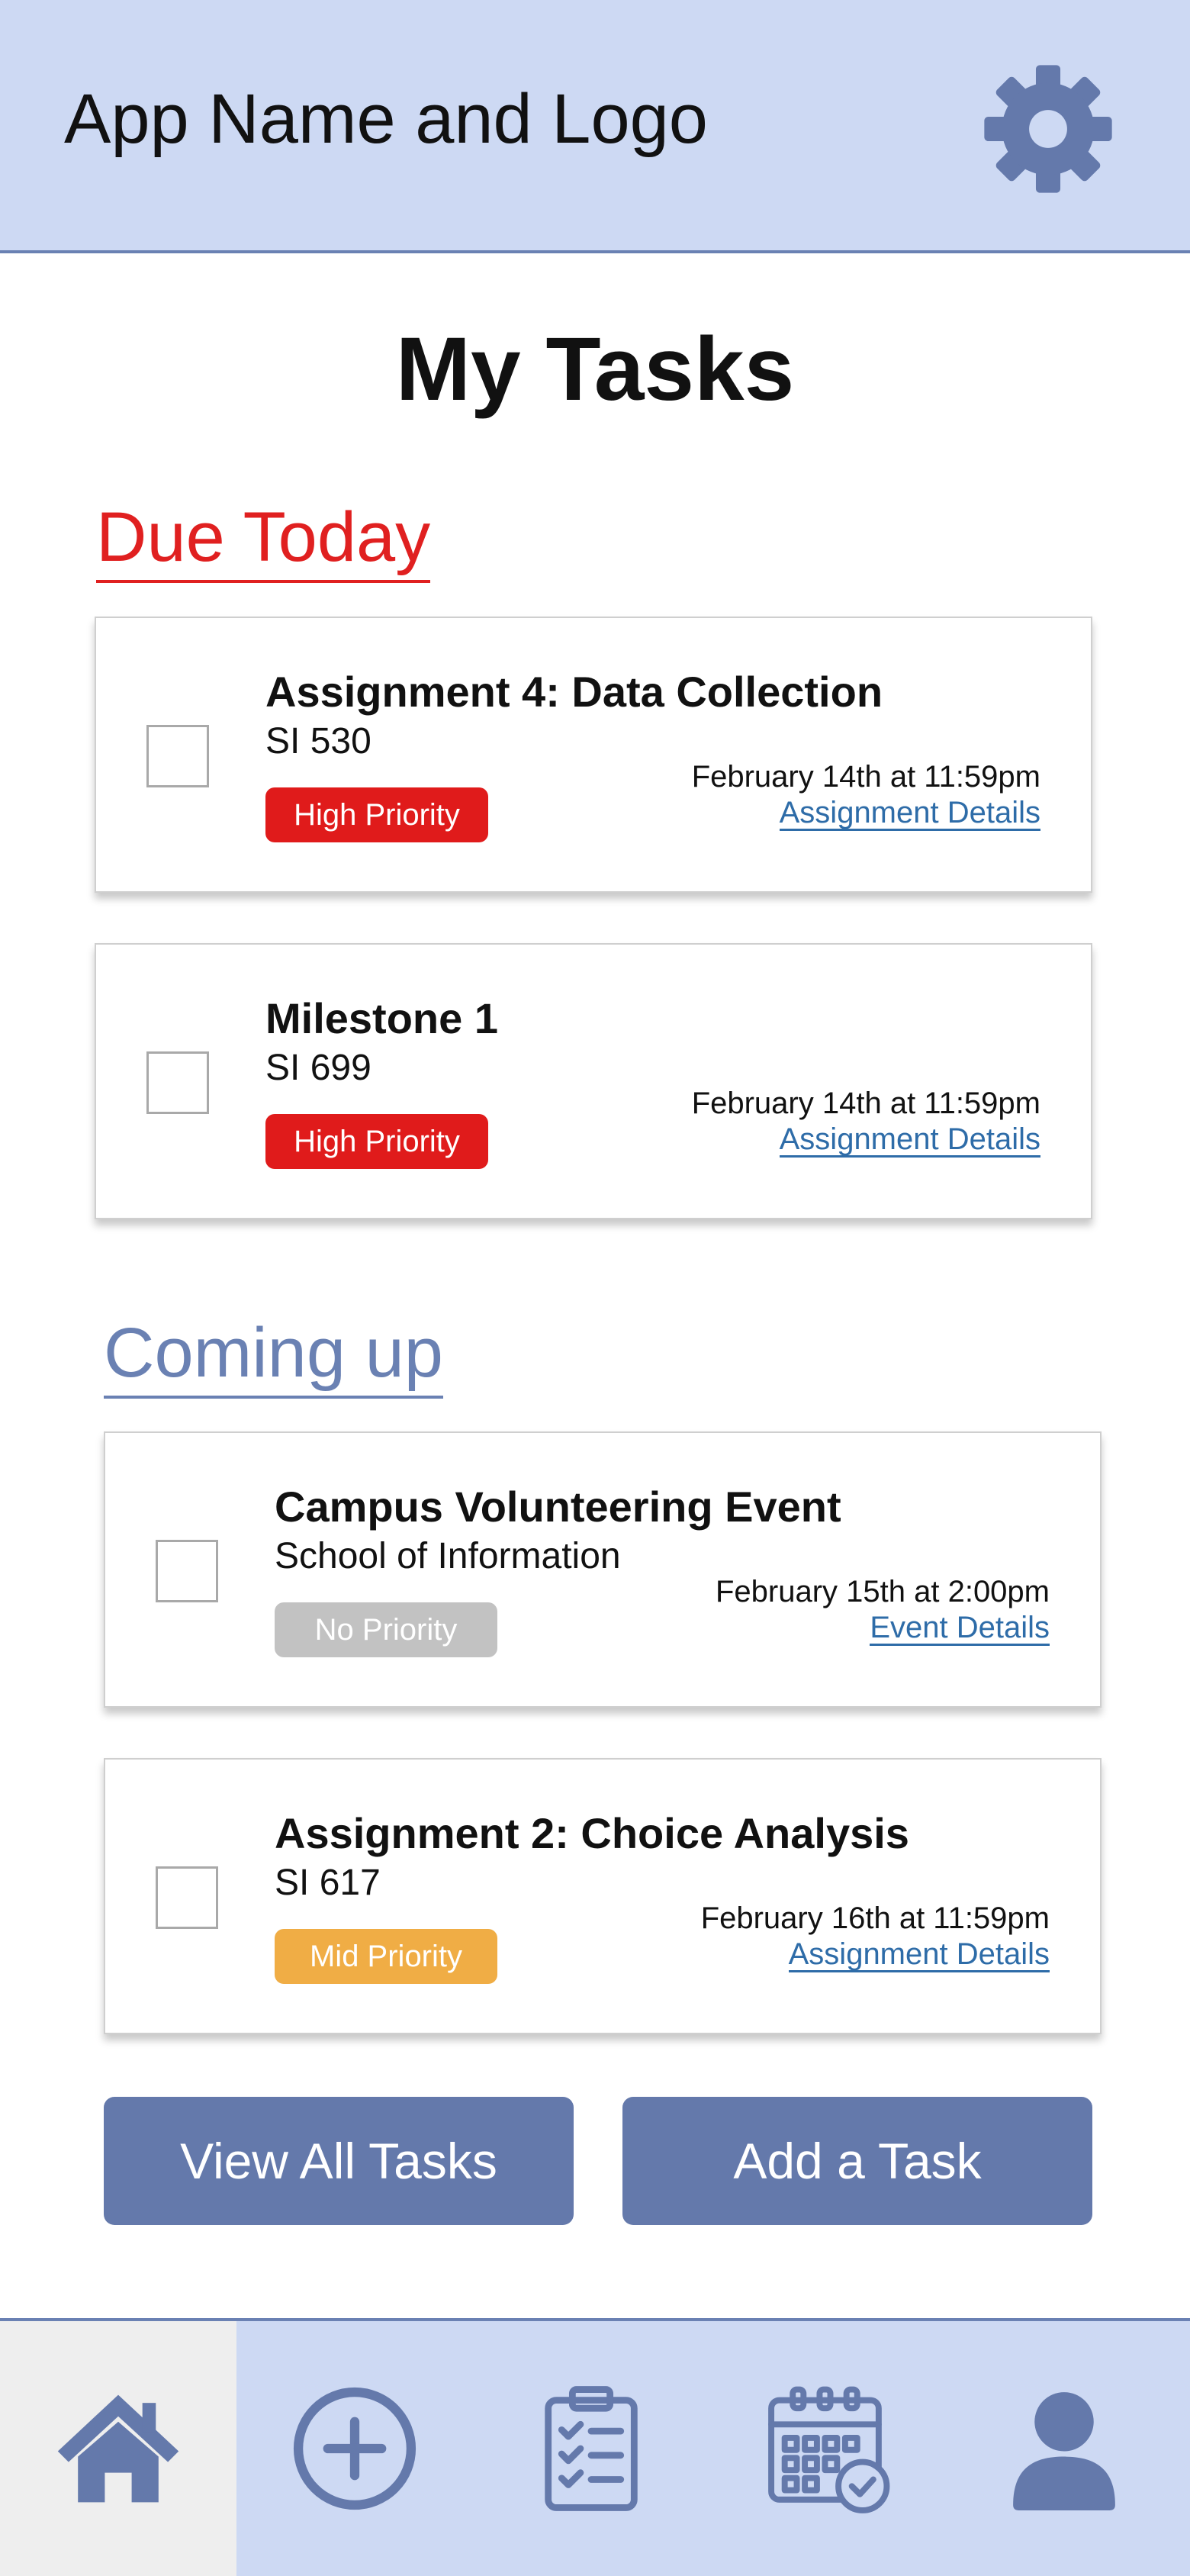  I want to click on nav-item-home, so click(118, 2448).